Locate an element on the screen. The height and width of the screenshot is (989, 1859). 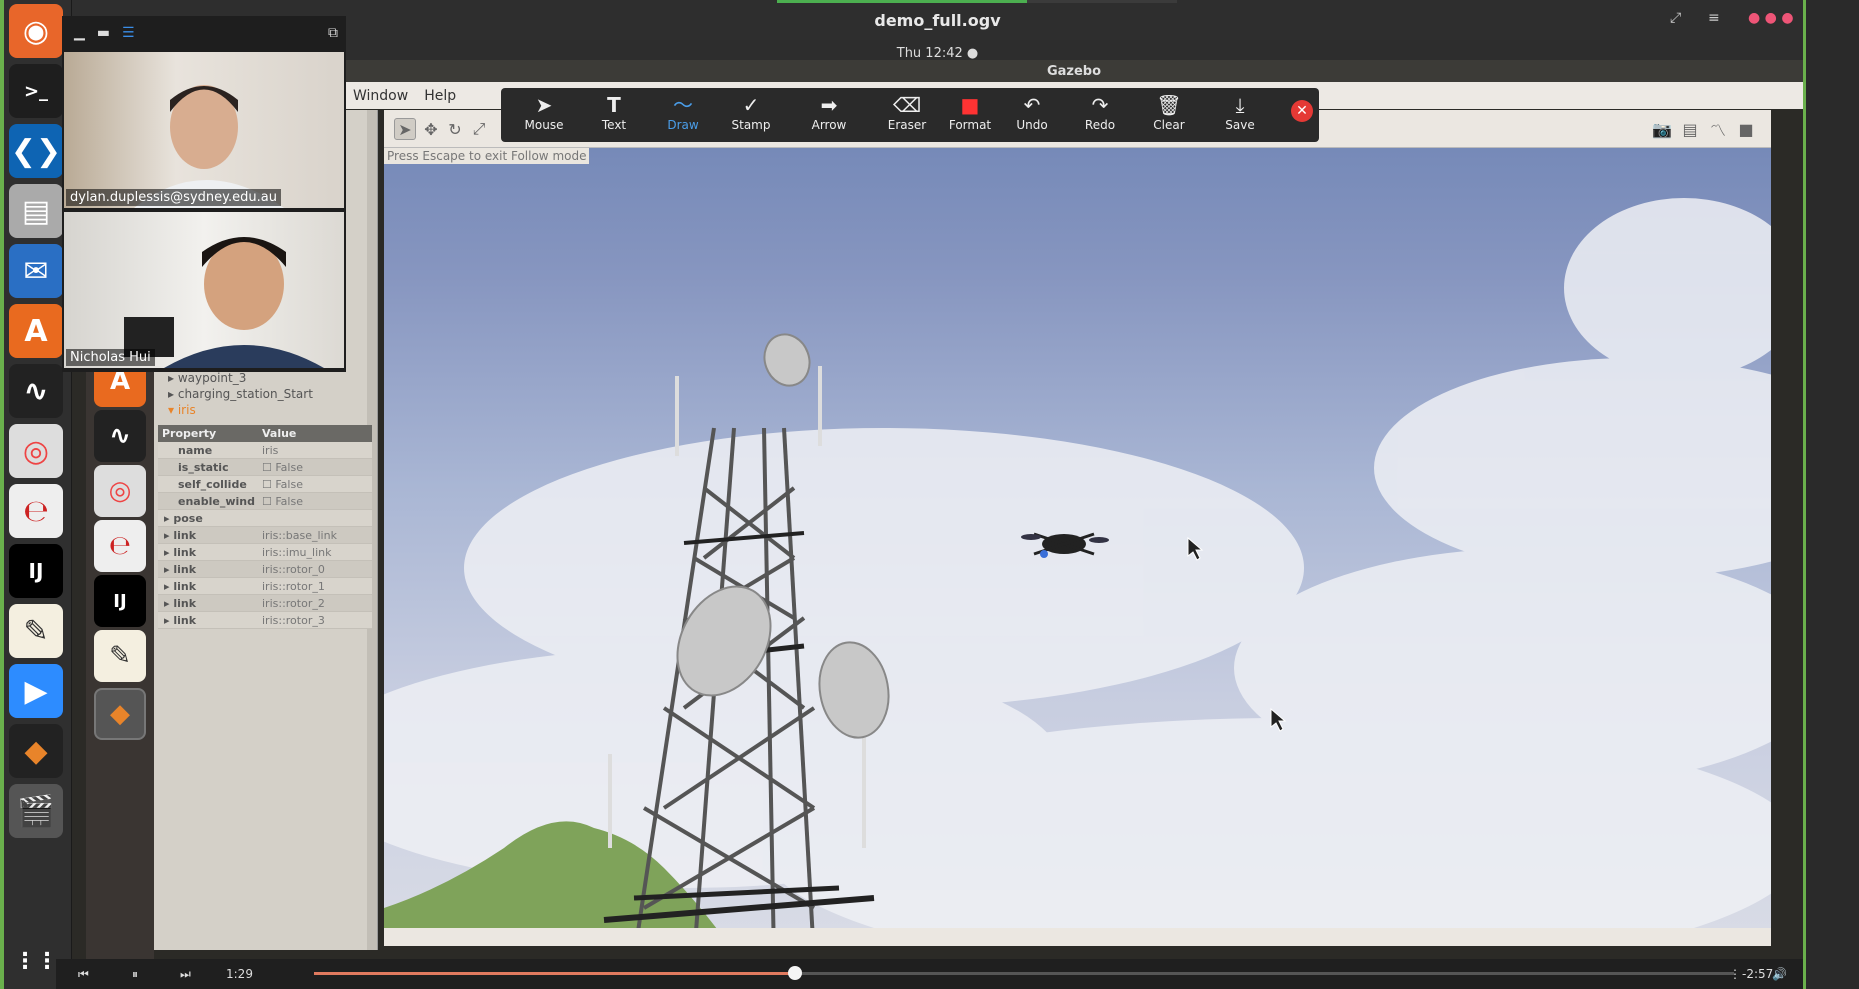
seek-bar is located at coordinates (1024, 973).